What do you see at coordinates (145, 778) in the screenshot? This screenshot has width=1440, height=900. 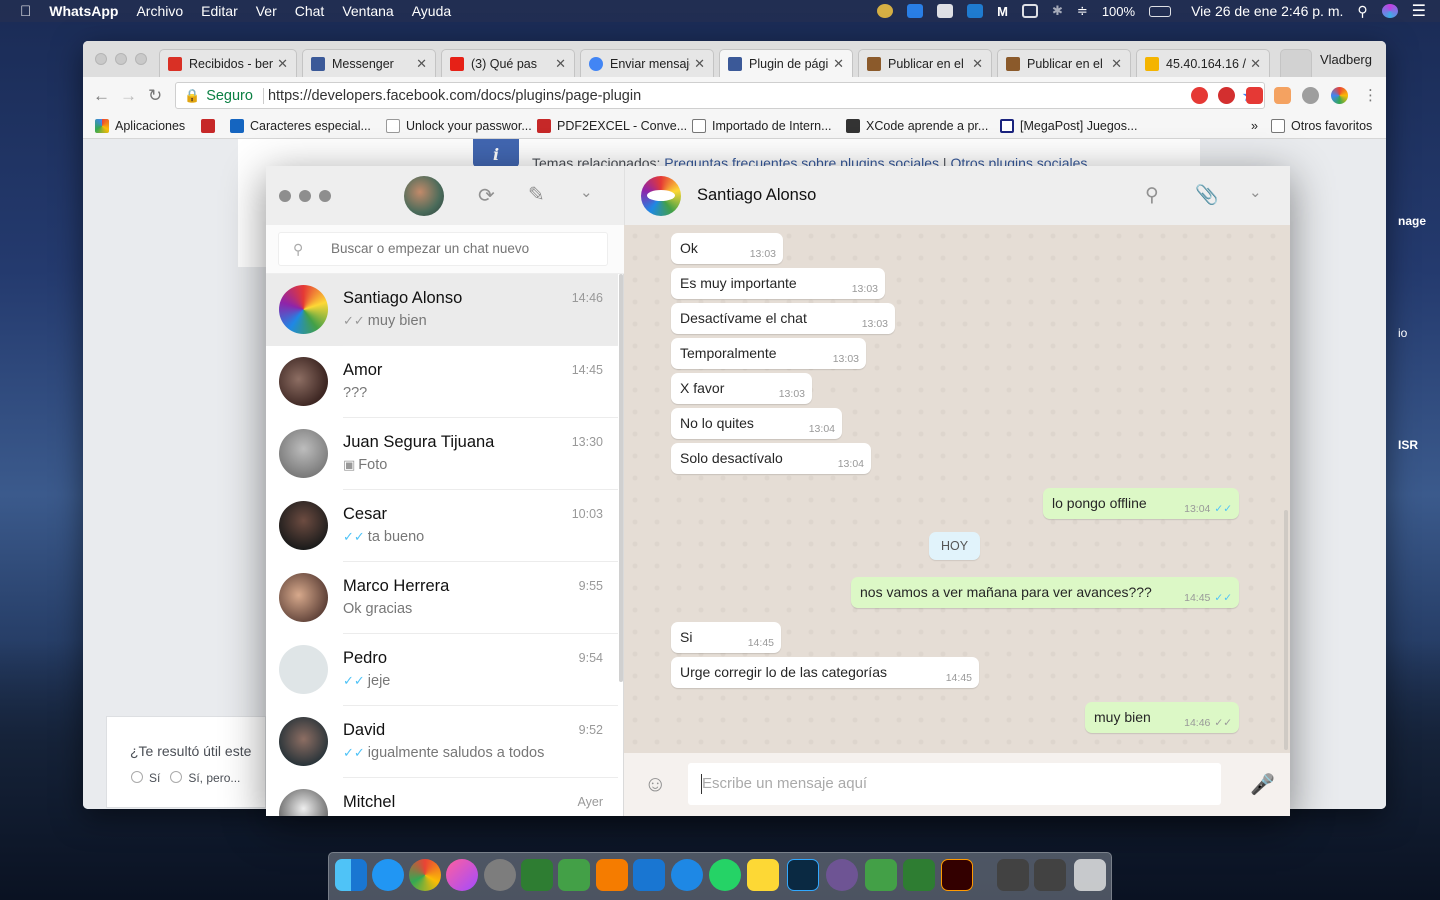 I see `feedback-yes-radio: Sí` at bounding box center [145, 778].